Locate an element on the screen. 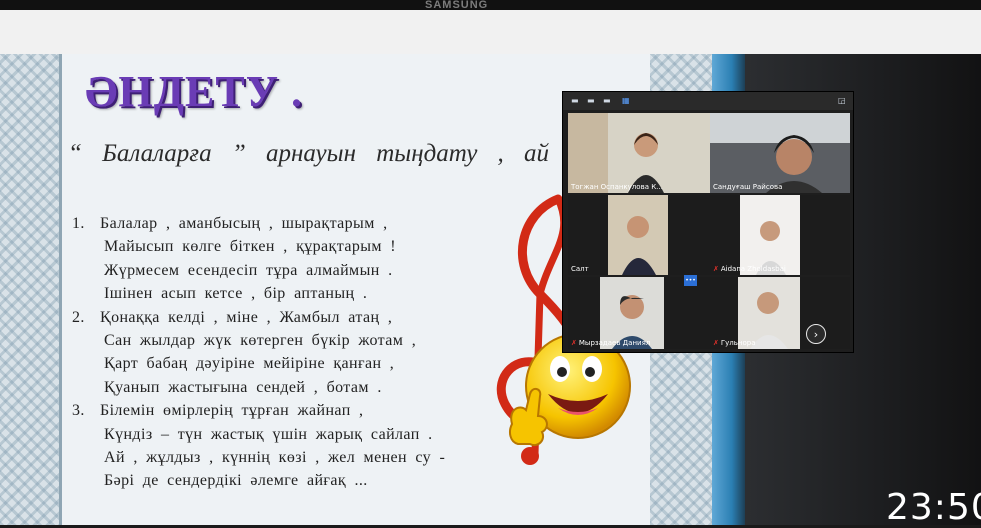 The height and width of the screenshot is (528, 981). poem-line: 2. Қонаққа келді , міне , Жамбыл атаң , is located at coordinates (258, 317).